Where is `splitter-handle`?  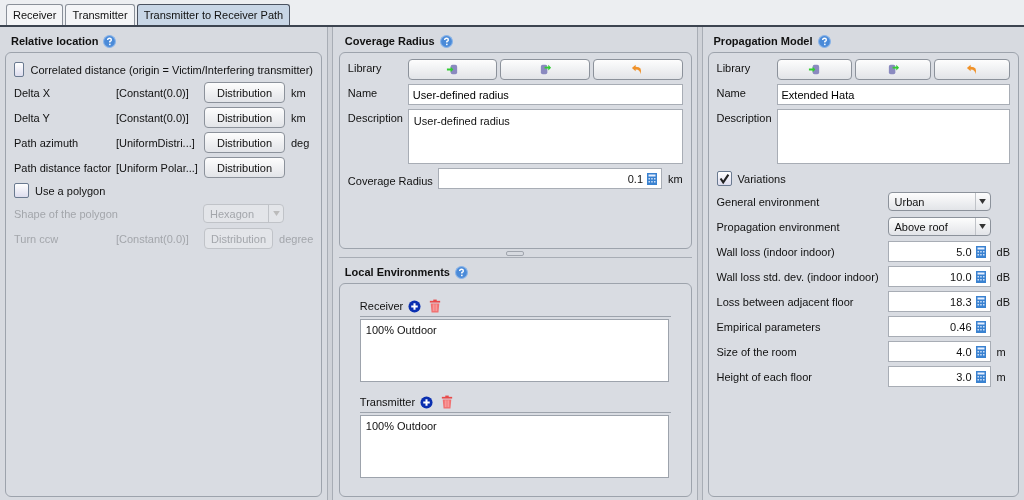 splitter-handle is located at coordinates (515, 253).